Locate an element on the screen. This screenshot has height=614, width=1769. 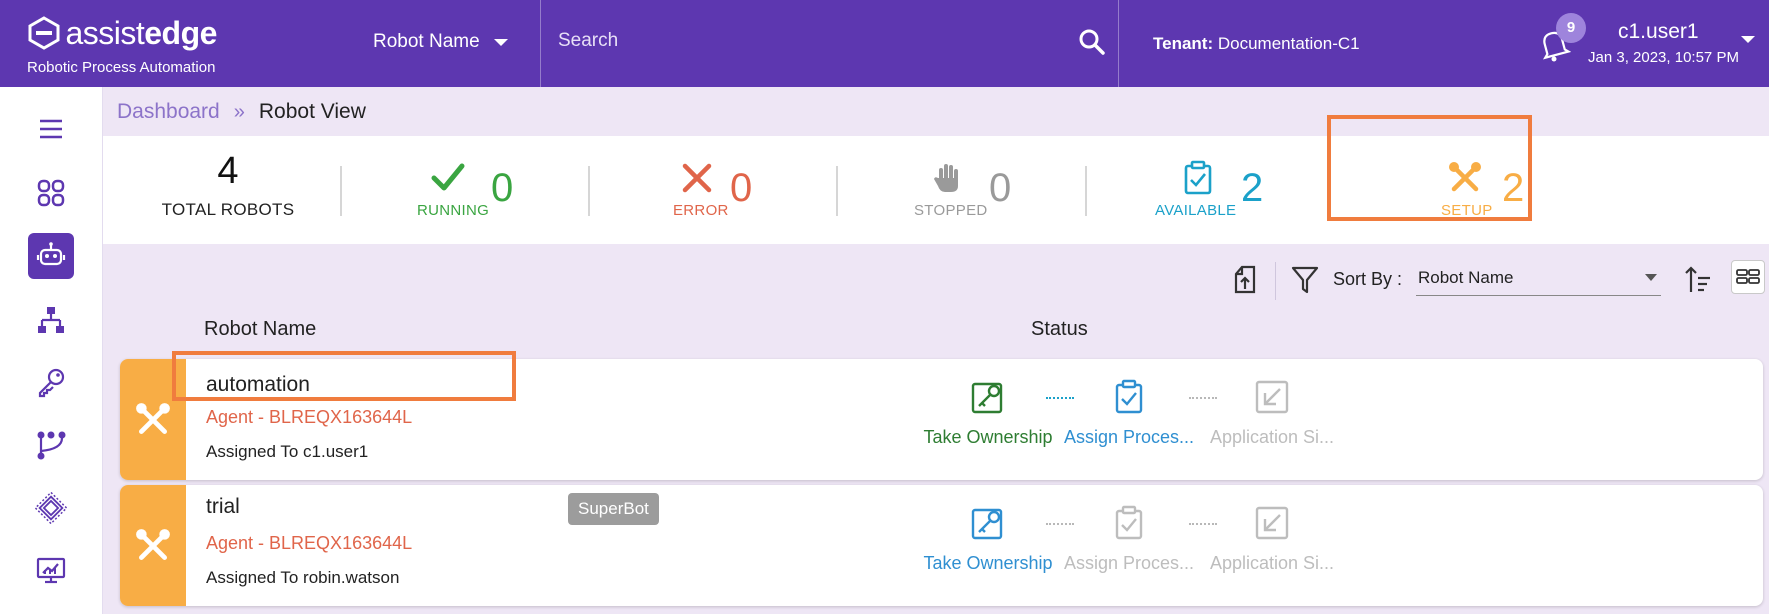
logo-text-light: assist is located at coordinates (105, 33).